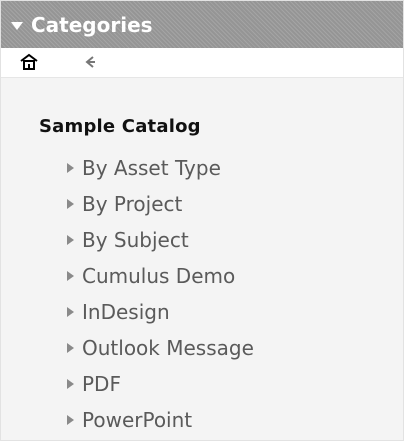  Describe the element at coordinates (202, 24) in the screenshot. I see `panel-header: Categories` at that location.